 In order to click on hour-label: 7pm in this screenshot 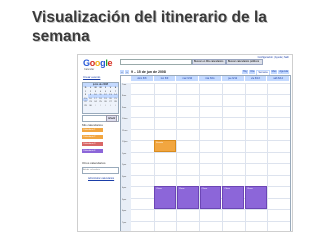, I will do `click(124, 222)`.